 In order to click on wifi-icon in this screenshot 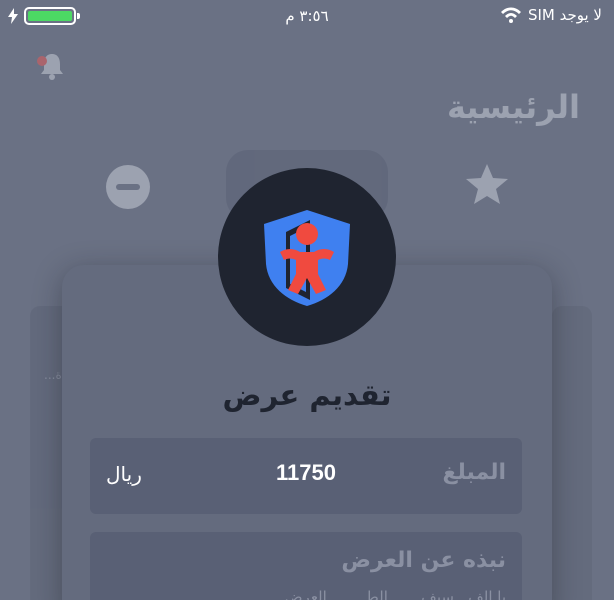, I will do `click(510, 15)`.